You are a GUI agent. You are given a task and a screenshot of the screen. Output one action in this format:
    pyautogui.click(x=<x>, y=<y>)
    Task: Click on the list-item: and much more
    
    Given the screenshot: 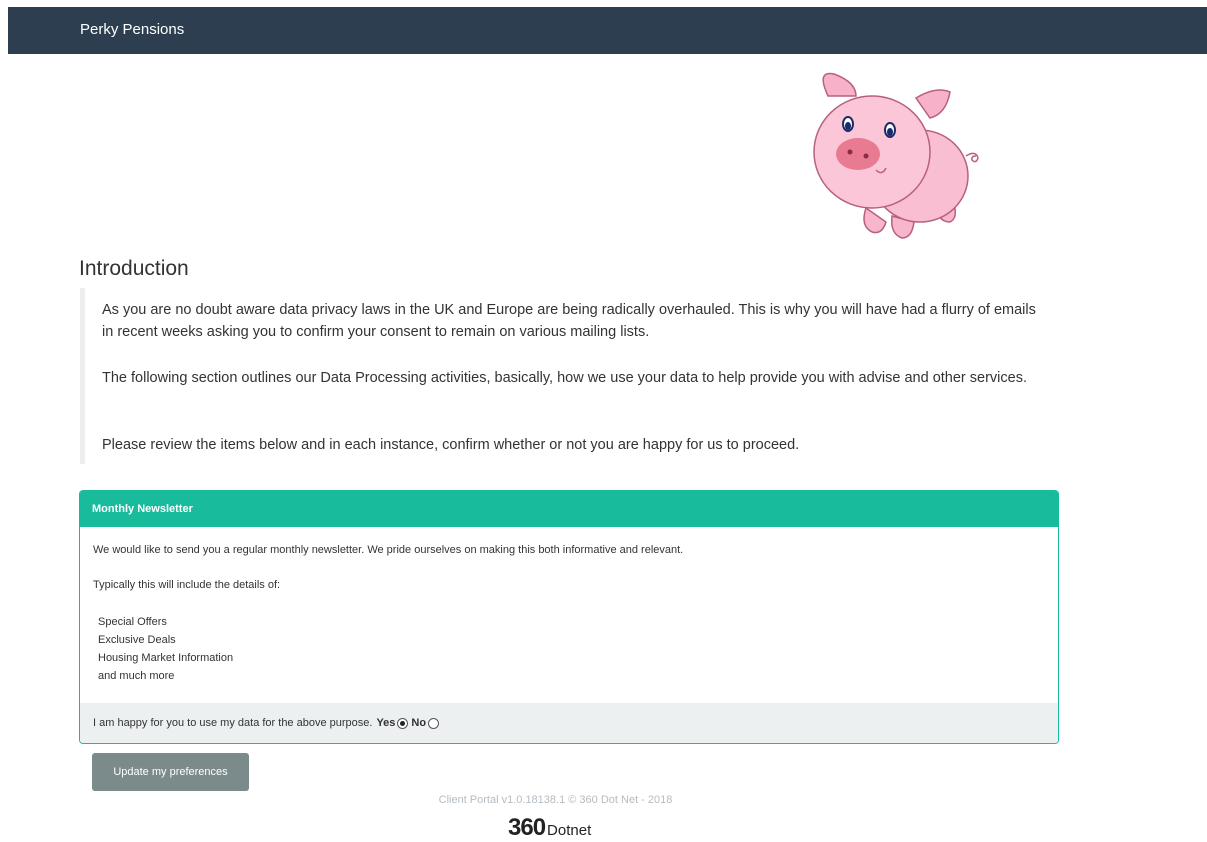 What is the action you would take?
    pyautogui.click(x=136, y=676)
    